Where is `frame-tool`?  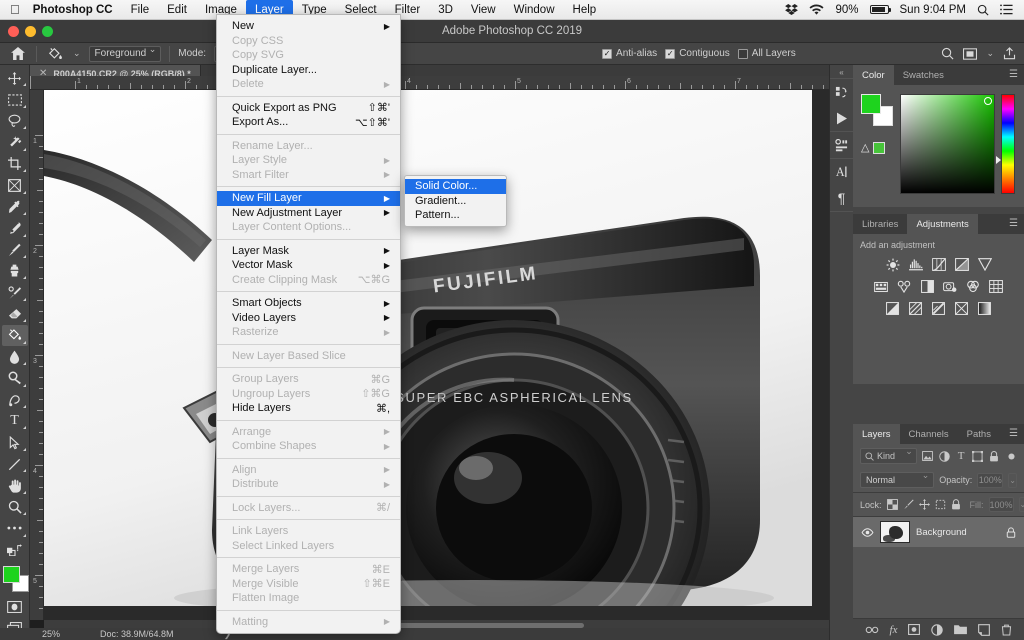 frame-tool is located at coordinates (15, 185).